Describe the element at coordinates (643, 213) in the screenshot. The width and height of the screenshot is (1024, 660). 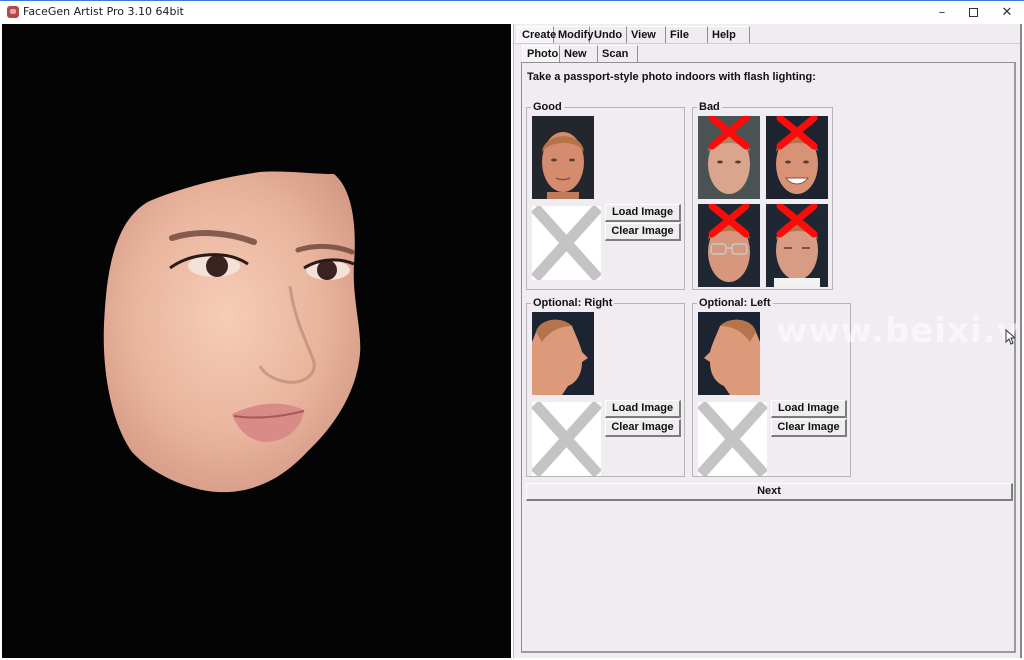
I see `good-load-image-button: Load Image` at that location.